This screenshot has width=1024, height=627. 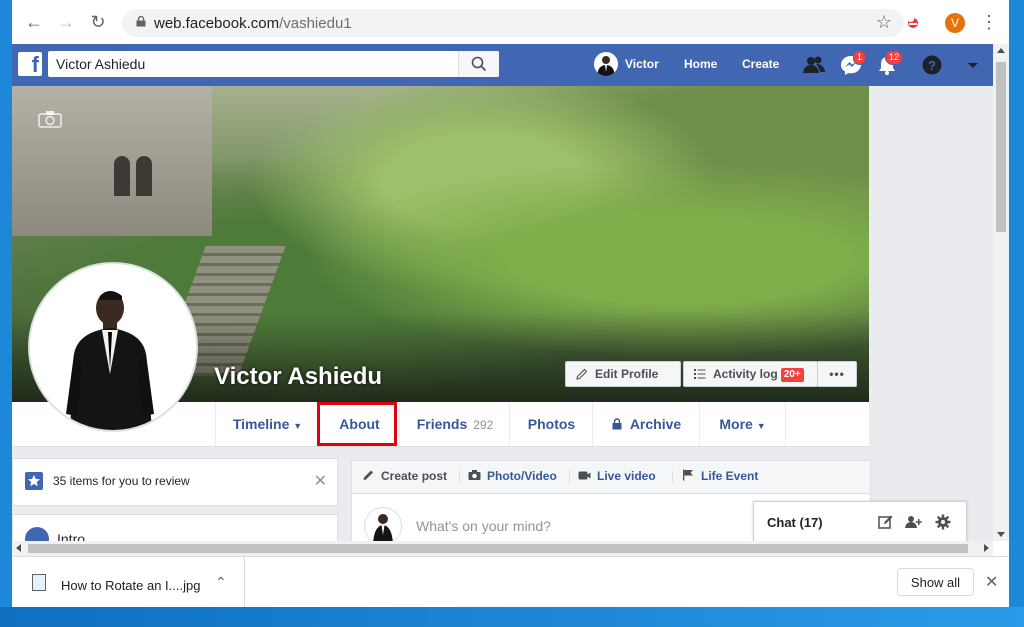 What do you see at coordinates (606, 64) in the screenshot?
I see `user-avatar` at bounding box center [606, 64].